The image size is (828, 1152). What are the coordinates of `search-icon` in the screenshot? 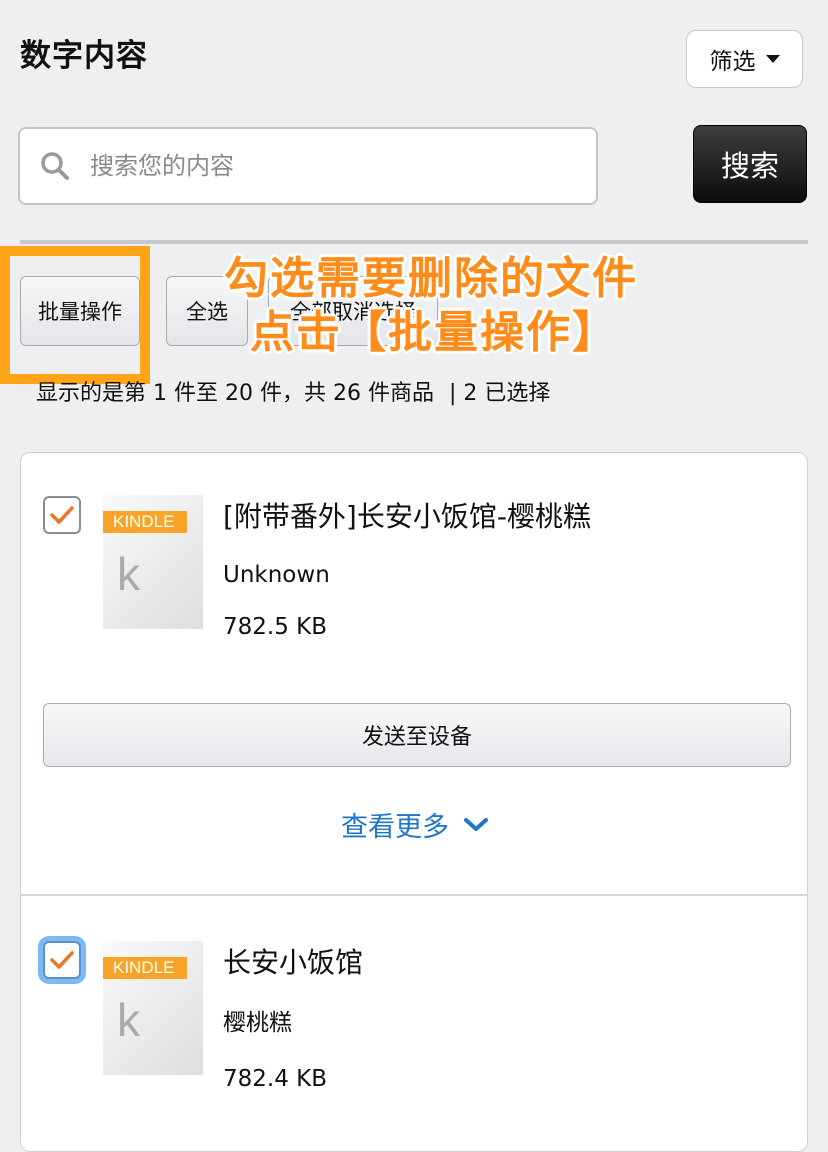 It's located at (55, 166).